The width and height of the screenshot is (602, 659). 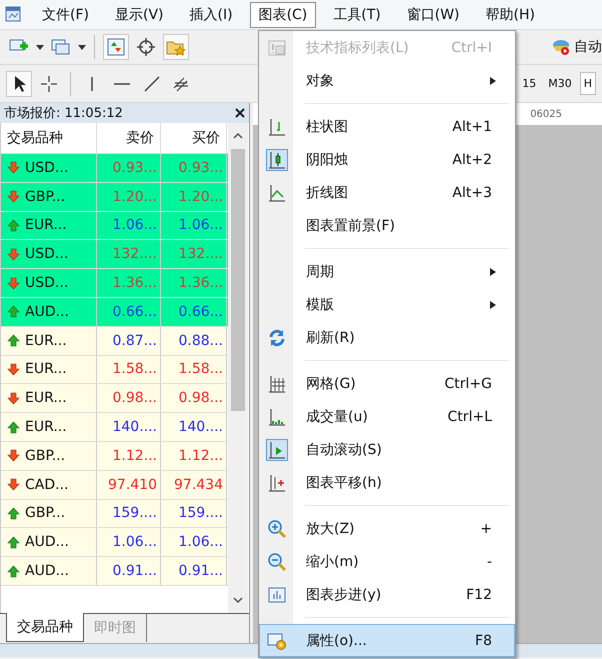 I want to click on menu-item: 图表平移(h), so click(x=387, y=482).